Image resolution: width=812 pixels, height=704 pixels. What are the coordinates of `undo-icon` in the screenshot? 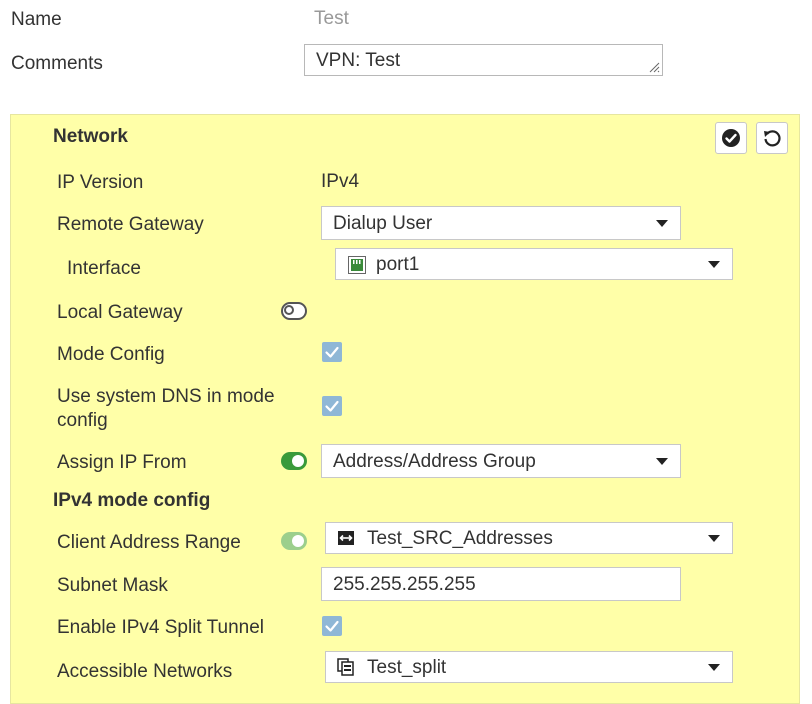 It's located at (772, 138).